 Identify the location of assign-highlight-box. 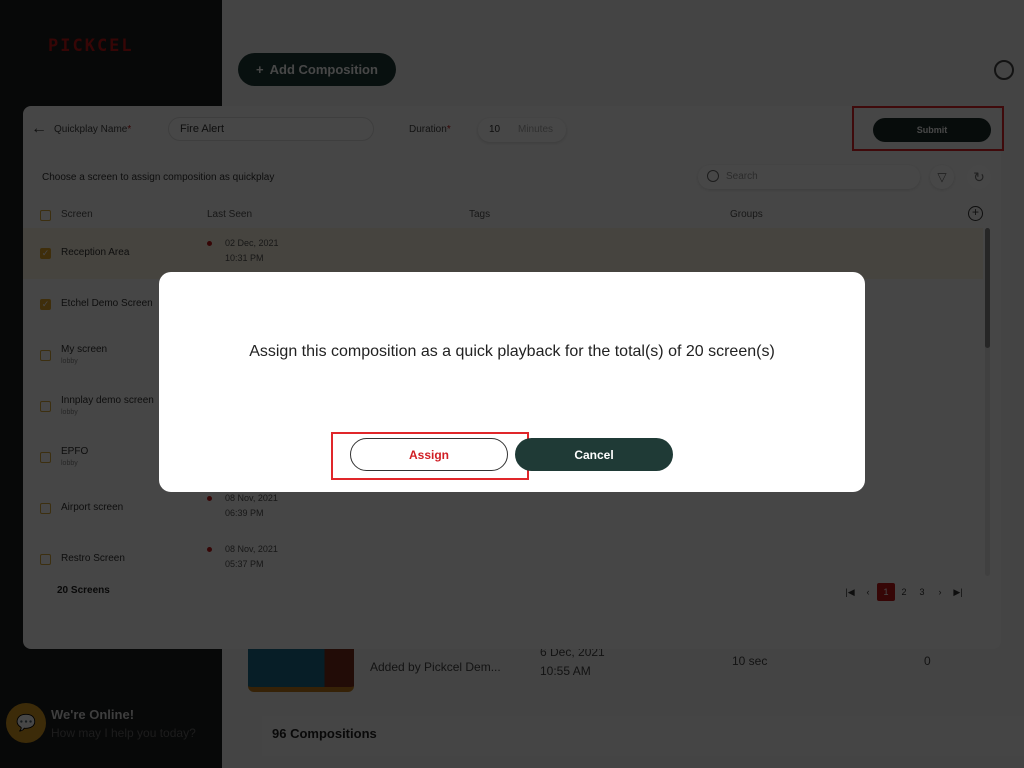
(430, 456).